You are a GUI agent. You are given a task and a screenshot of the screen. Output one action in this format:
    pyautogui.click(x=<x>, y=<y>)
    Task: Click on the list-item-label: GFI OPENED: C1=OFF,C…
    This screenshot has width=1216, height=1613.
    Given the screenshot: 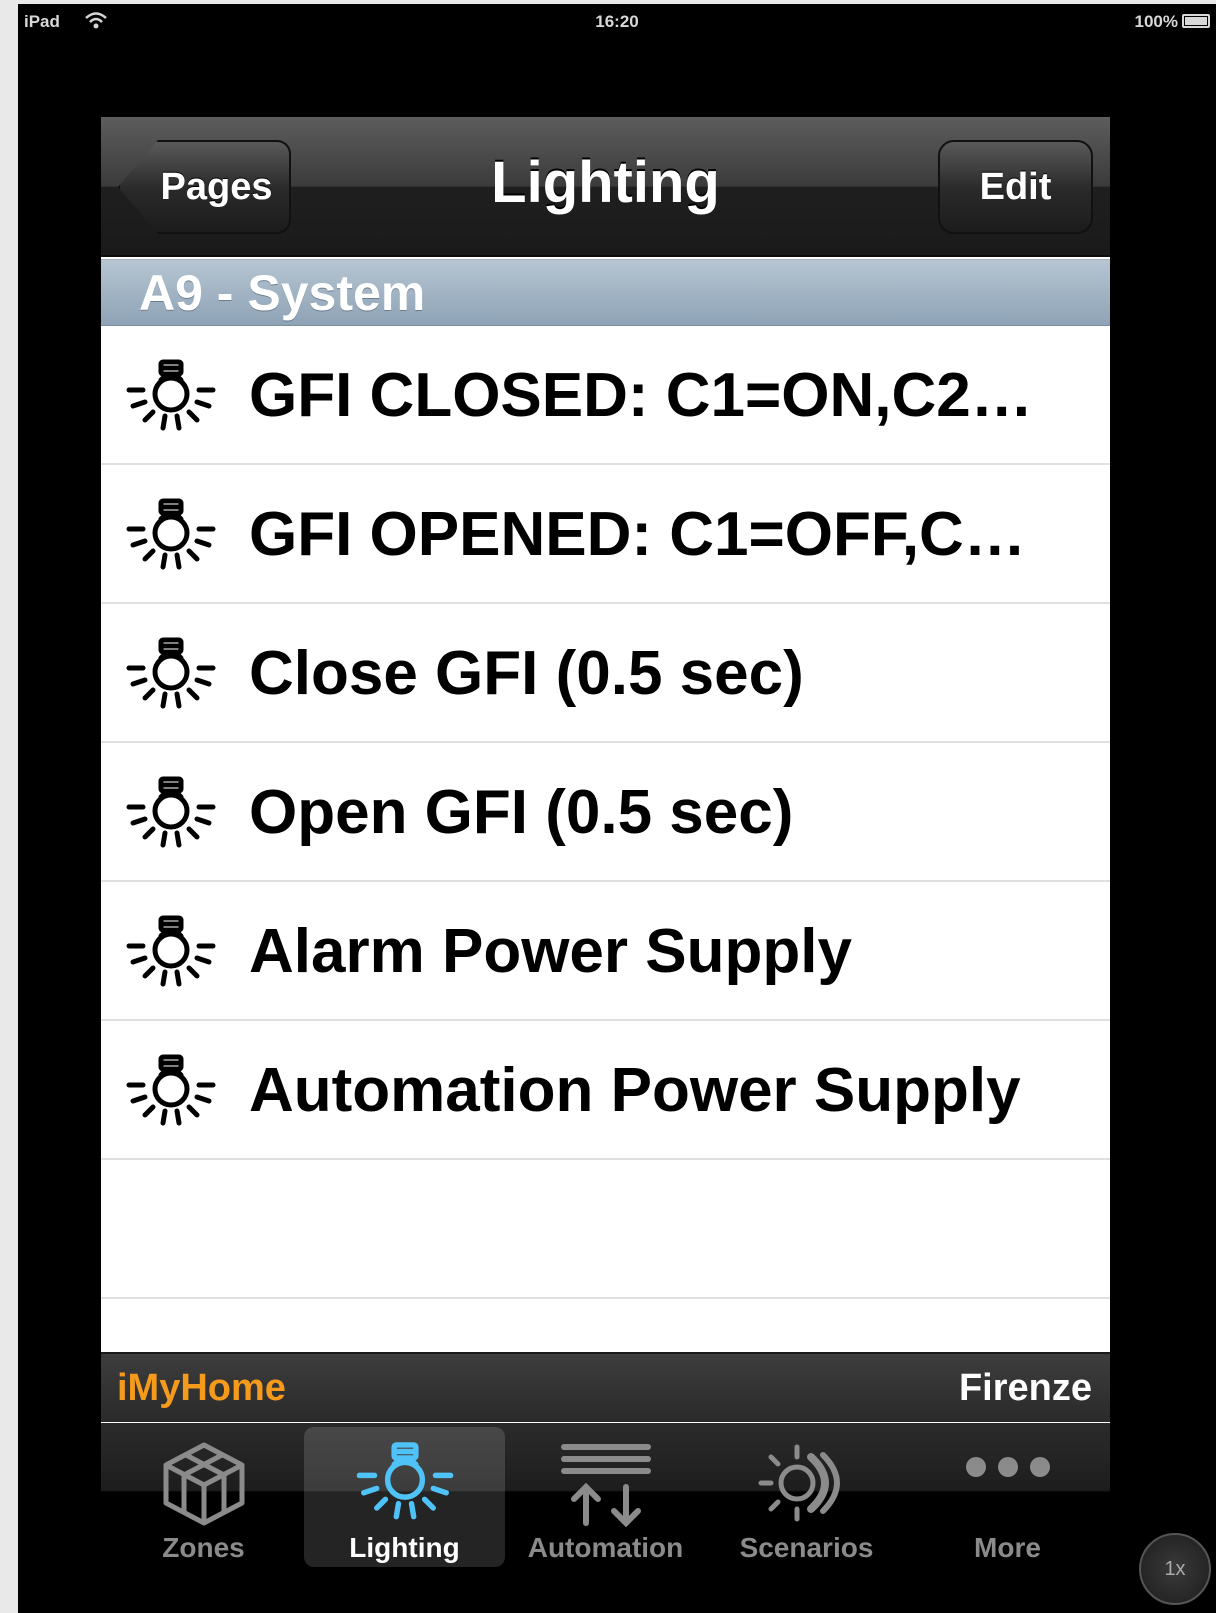 What is the action you would take?
    pyautogui.click(x=637, y=534)
    